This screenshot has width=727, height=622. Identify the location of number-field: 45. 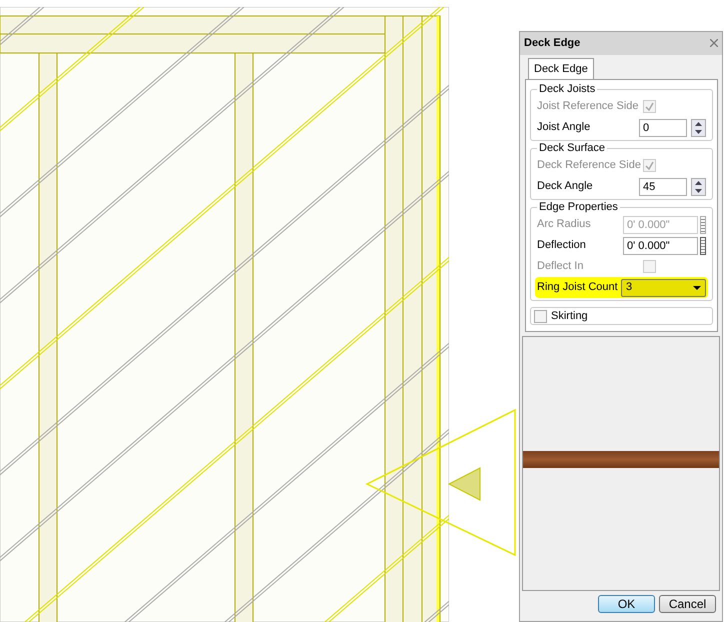
(663, 187).